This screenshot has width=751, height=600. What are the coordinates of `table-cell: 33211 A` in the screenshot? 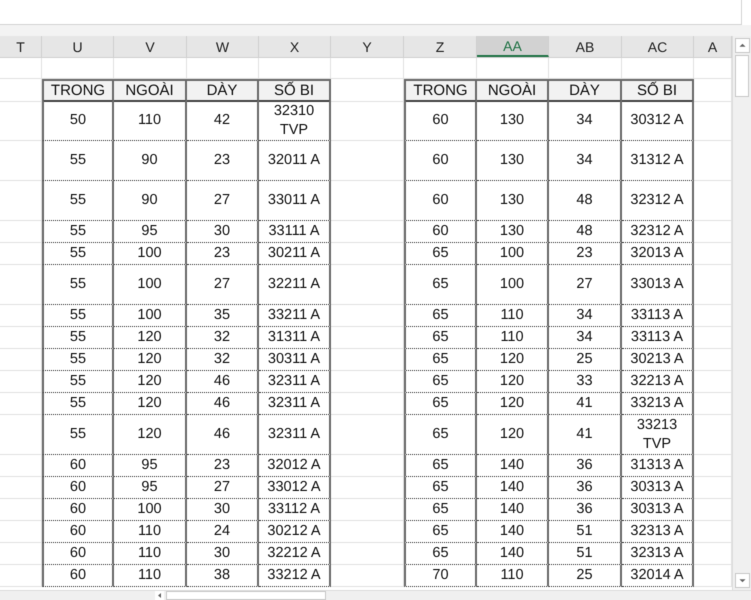 It's located at (295, 316).